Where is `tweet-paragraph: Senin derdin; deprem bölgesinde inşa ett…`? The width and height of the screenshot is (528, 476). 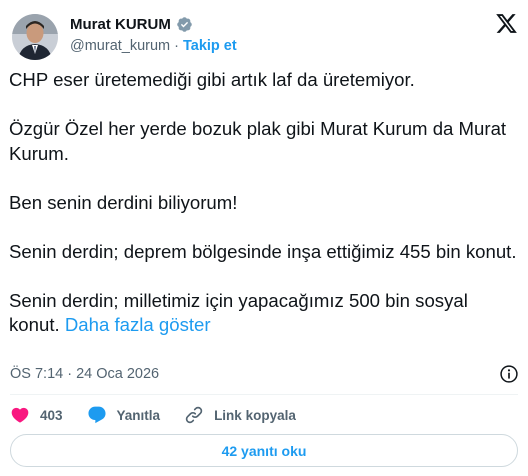 tweet-paragraph: Senin derdin; deprem bölgesinde inşa ett… is located at coordinates (263, 251).